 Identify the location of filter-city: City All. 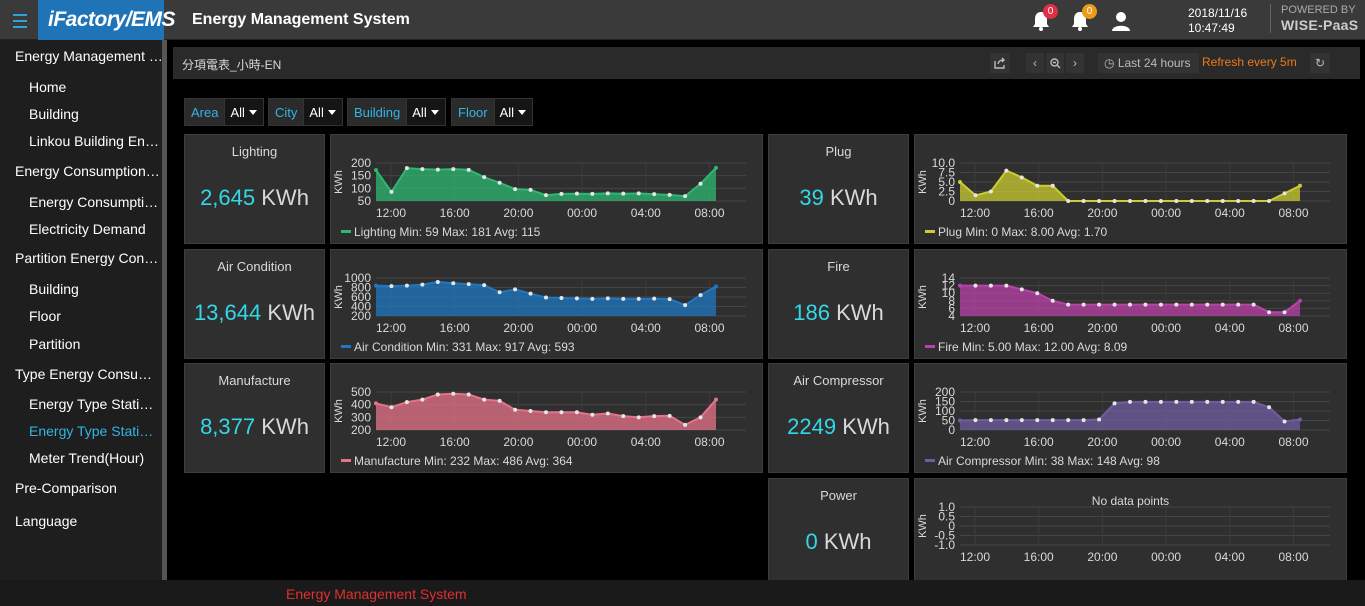
(305, 112).